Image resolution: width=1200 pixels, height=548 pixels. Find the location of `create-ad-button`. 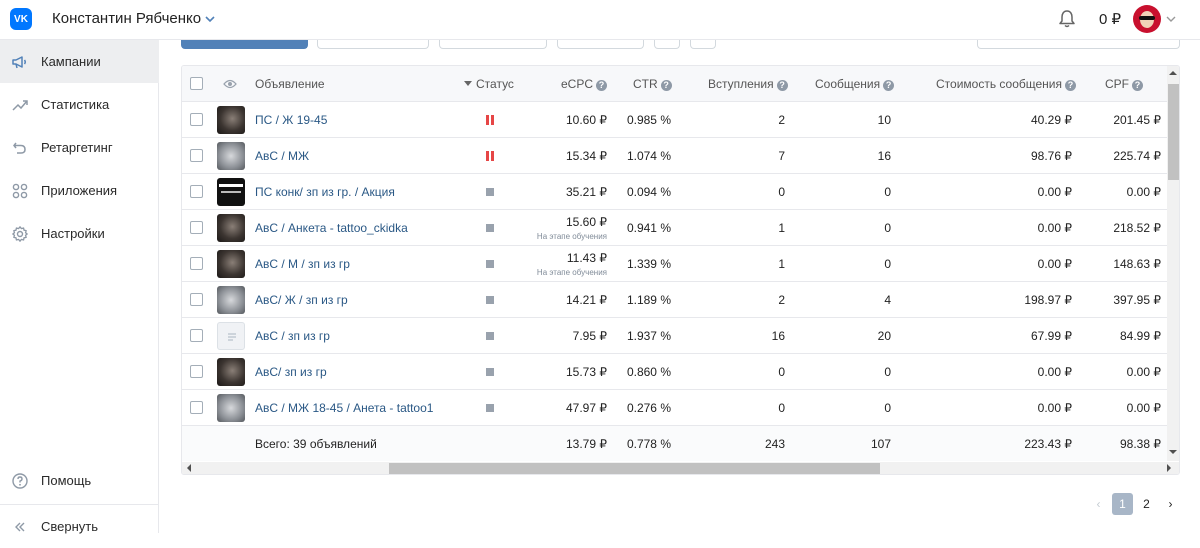

create-ad-button is located at coordinates (244, 44).